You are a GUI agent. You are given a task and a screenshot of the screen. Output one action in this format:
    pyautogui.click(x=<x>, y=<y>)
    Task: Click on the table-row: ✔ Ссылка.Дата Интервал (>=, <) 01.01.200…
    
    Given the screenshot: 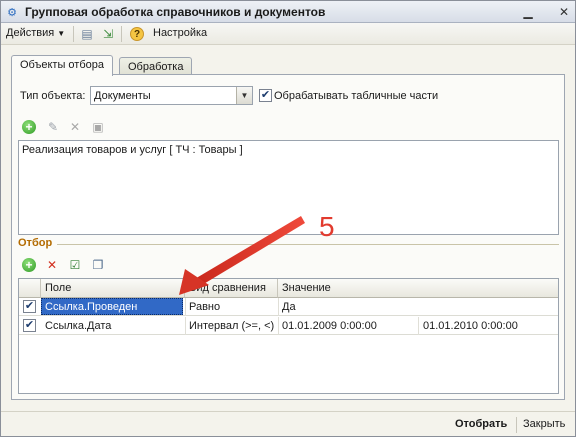 What is the action you would take?
    pyautogui.click(x=288, y=326)
    